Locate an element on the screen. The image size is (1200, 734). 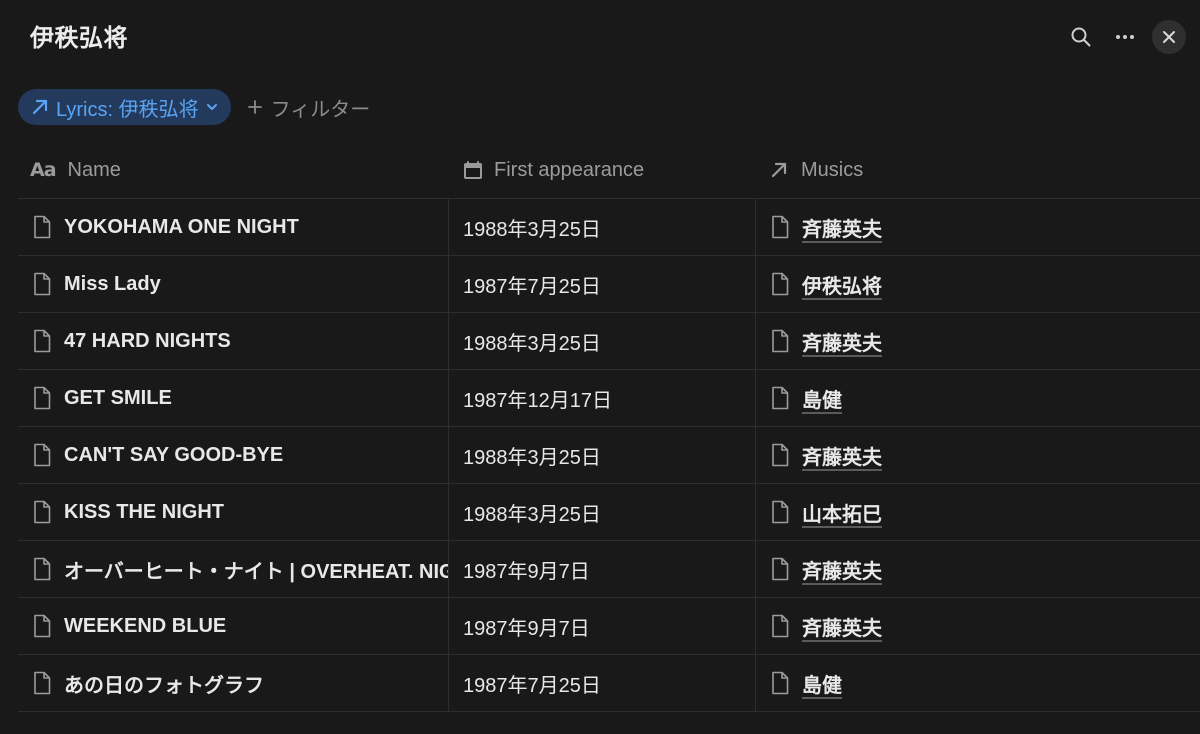
more-icon is located at coordinates (1125, 37).